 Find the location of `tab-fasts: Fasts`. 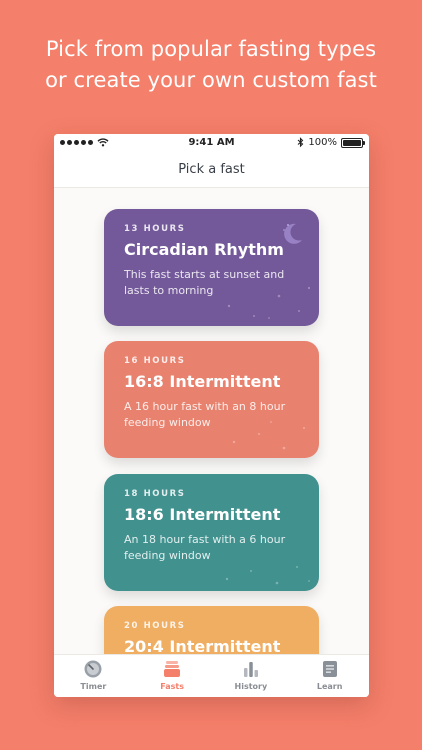

tab-fasts: Fasts is located at coordinates (172, 676).